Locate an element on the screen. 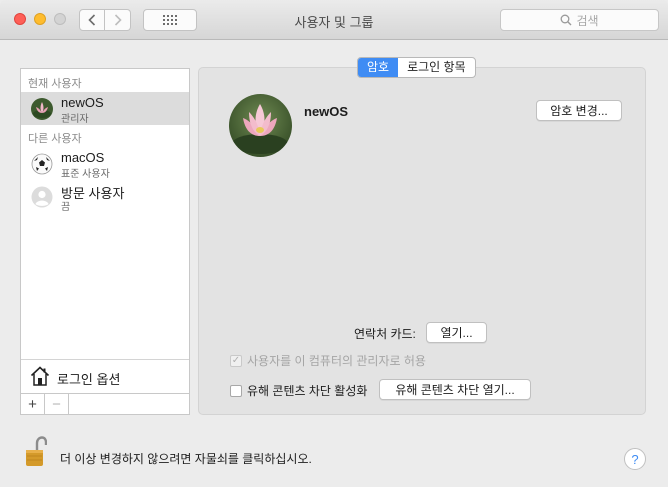 The height and width of the screenshot is (487, 668). sidebar-user-role: 관리자 is located at coordinates (75, 119).